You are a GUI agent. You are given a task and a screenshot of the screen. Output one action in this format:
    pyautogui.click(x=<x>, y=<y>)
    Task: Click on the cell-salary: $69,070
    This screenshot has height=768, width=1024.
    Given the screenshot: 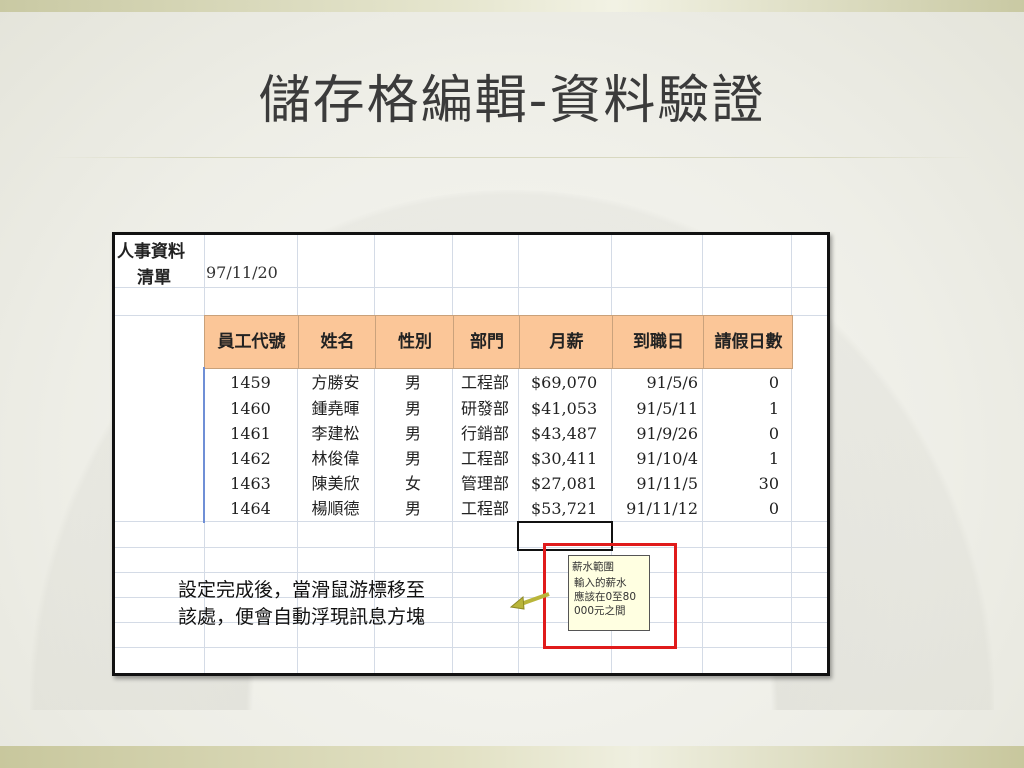 What is the action you would take?
    pyautogui.click(x=564, y=382)
    